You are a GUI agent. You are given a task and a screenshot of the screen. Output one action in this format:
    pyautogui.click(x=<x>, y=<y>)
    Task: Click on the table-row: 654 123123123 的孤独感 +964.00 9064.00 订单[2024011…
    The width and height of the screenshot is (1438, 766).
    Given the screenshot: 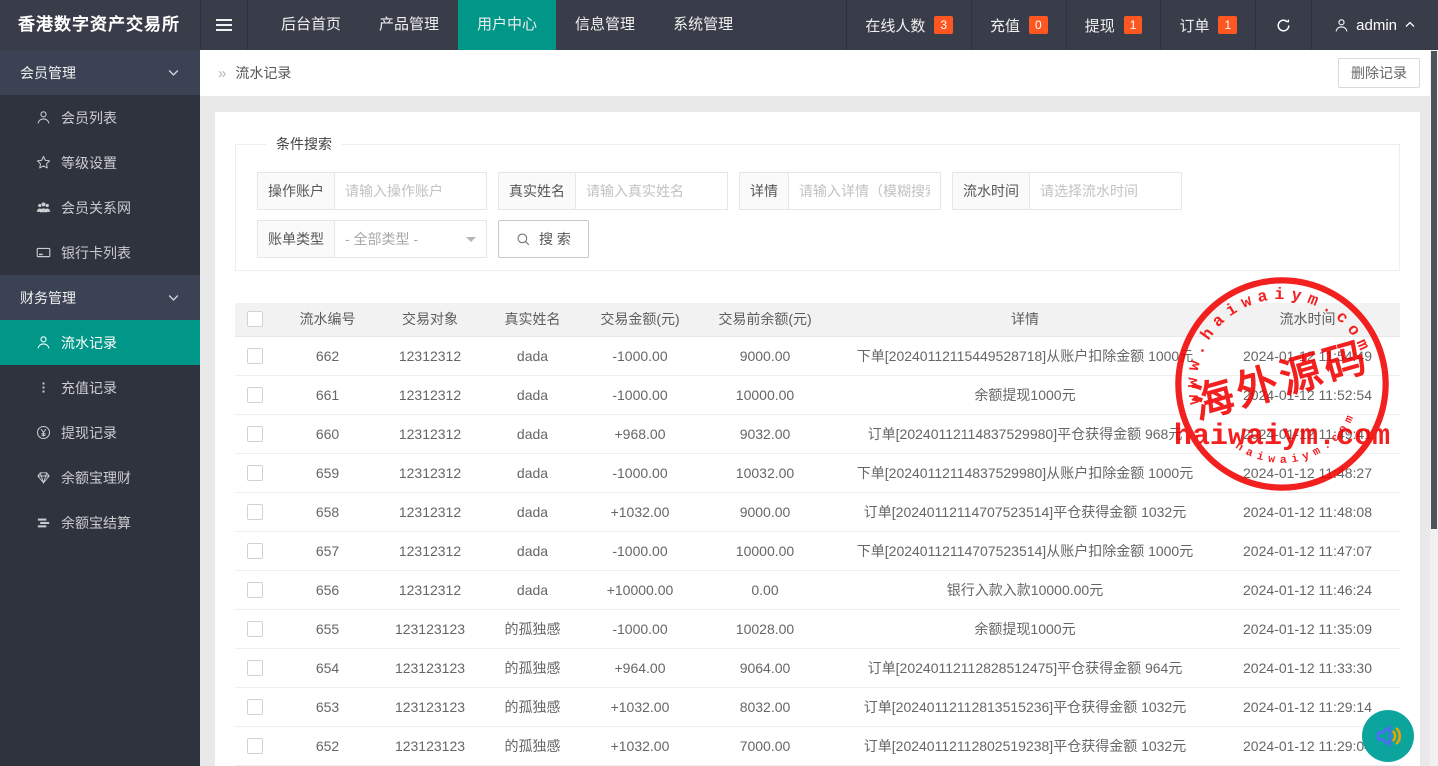 What is the action you would take?
    pyautogui.click(x=817, y=668)
    